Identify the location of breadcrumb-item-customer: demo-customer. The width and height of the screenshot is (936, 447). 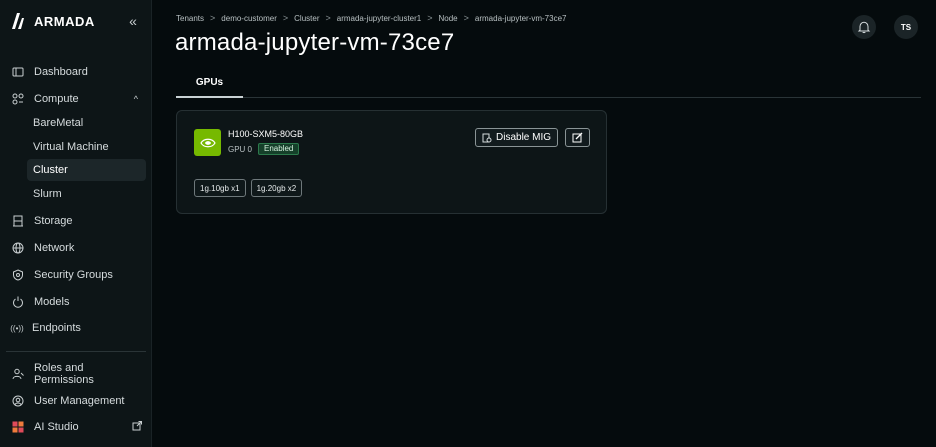
(249, 18).